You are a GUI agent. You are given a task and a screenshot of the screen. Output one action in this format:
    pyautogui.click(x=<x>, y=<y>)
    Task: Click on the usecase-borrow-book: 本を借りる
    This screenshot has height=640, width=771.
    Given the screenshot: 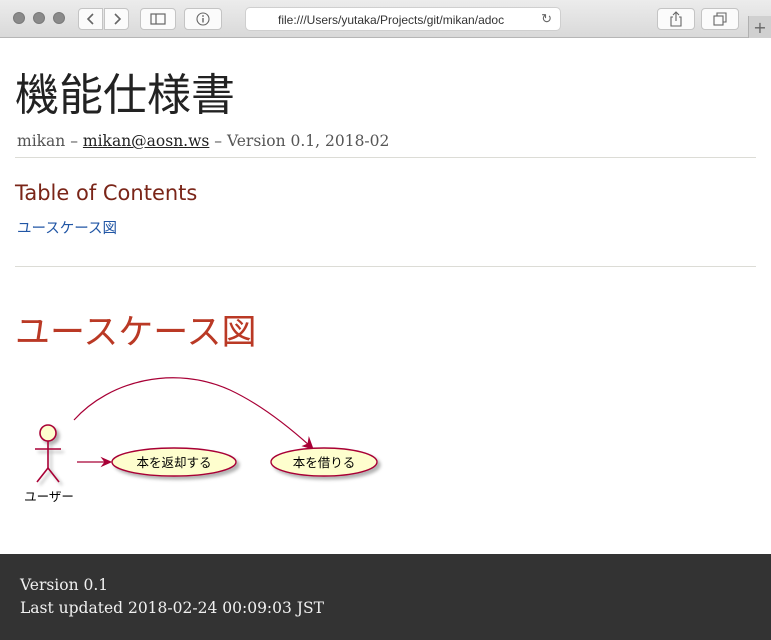 What is the action you would take?
    pyautogui.click(x=324, y=462)
    